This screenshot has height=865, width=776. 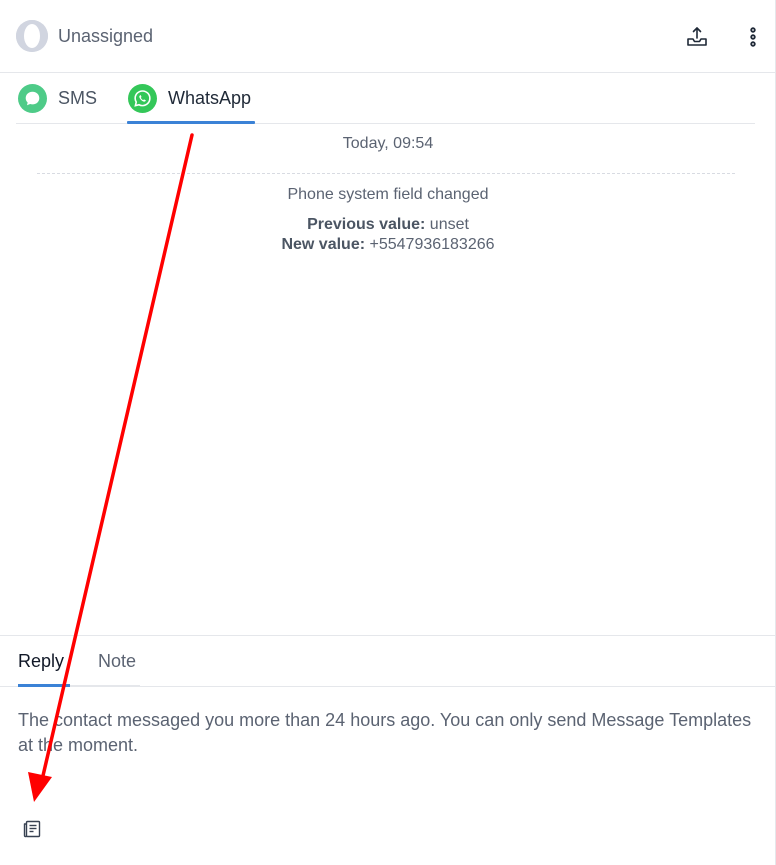 I want to click on export-icon, so click(x=697, y=36).